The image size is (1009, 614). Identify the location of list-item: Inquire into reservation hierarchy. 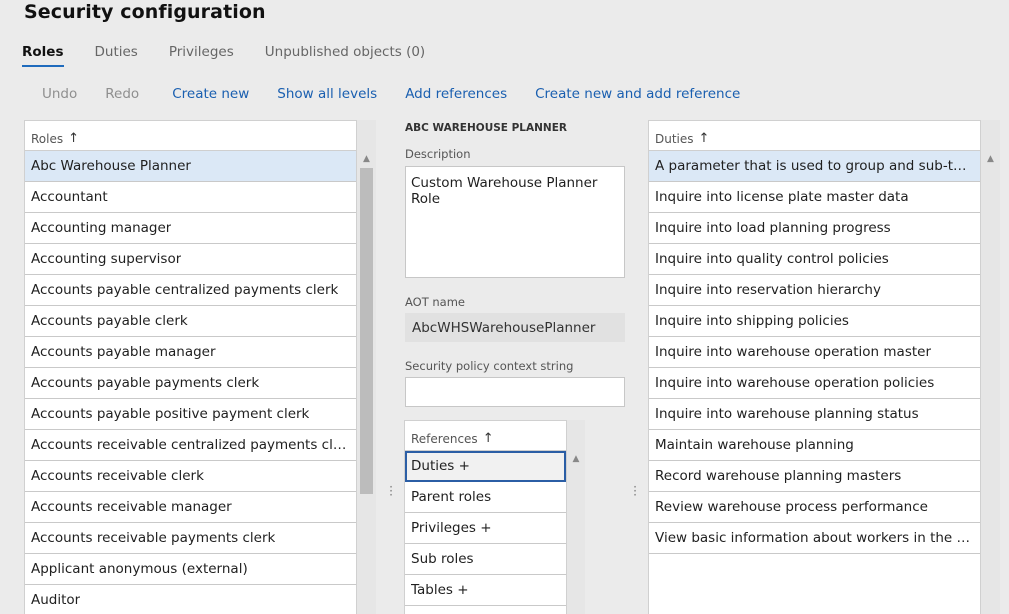
(814, 290).